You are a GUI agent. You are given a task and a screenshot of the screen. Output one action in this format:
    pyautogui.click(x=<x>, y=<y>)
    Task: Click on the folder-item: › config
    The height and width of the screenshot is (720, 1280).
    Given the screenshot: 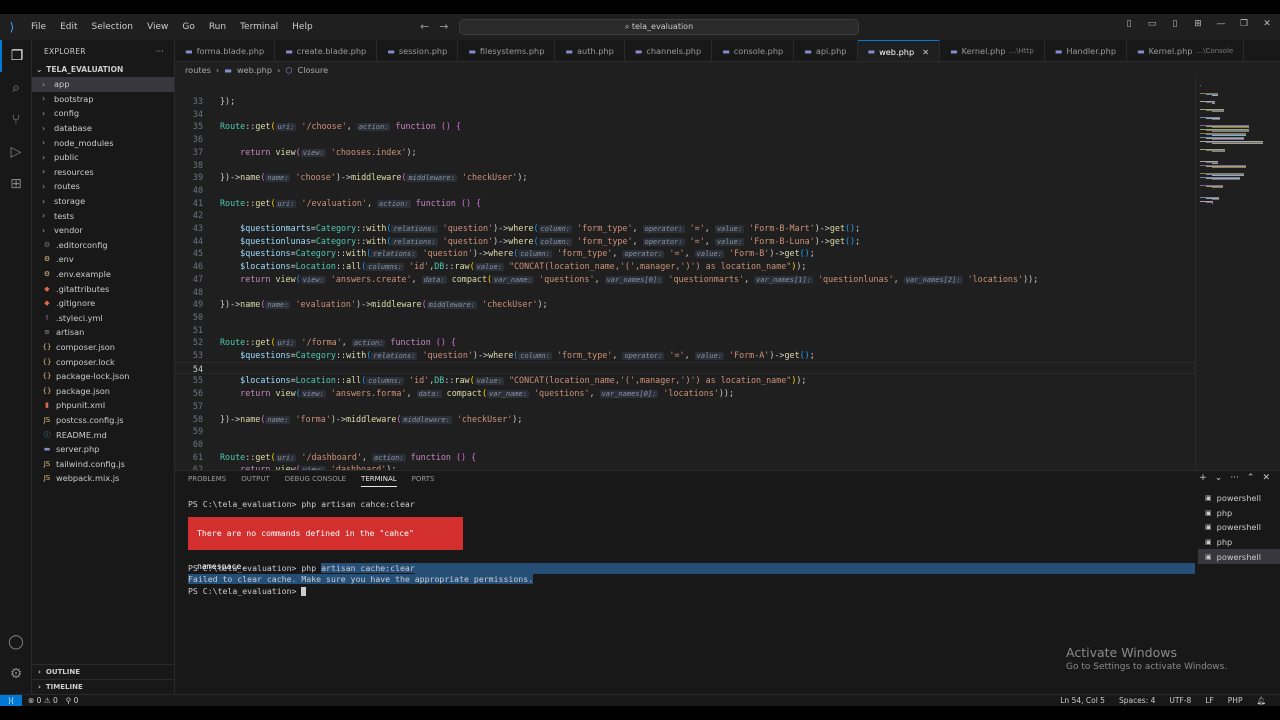 What is the action you would take?
    pyautogui.click(x=103, y=113)
    